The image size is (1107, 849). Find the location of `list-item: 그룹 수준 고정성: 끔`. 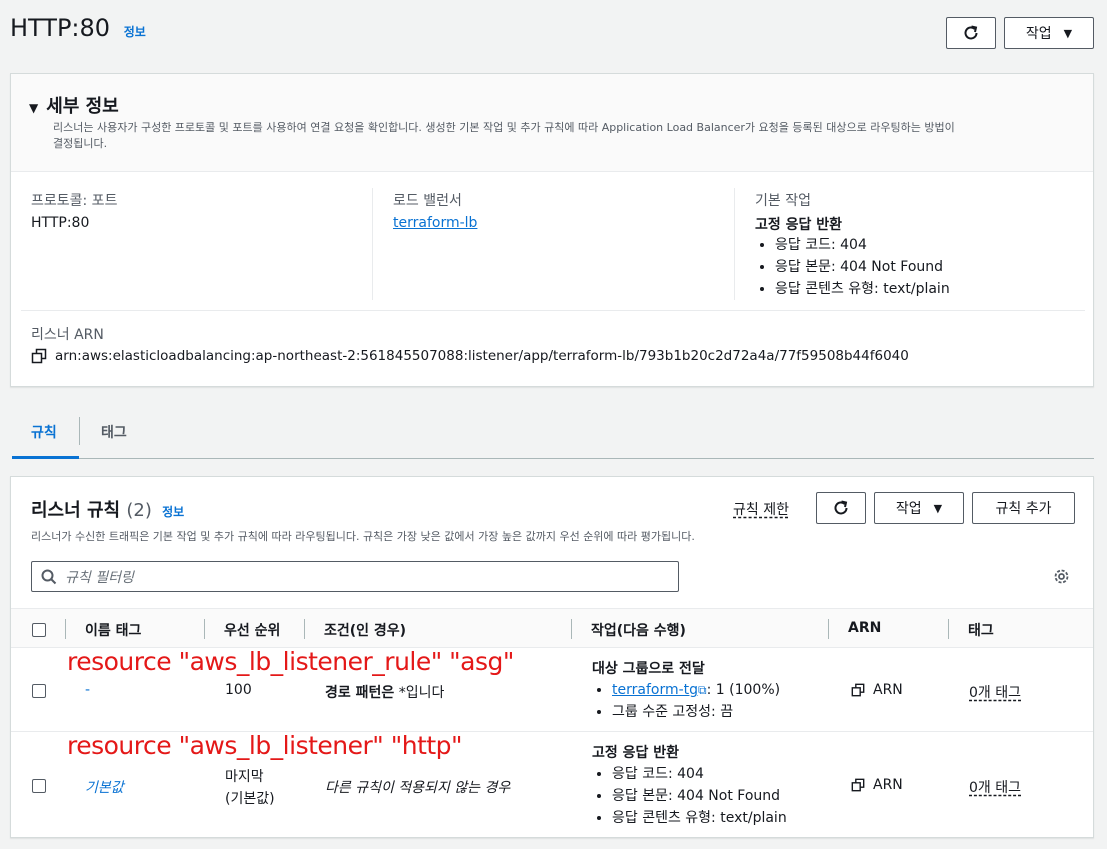

list-item: 그룹 수준 고정성: 끔 is located at coordinates (696, 712).